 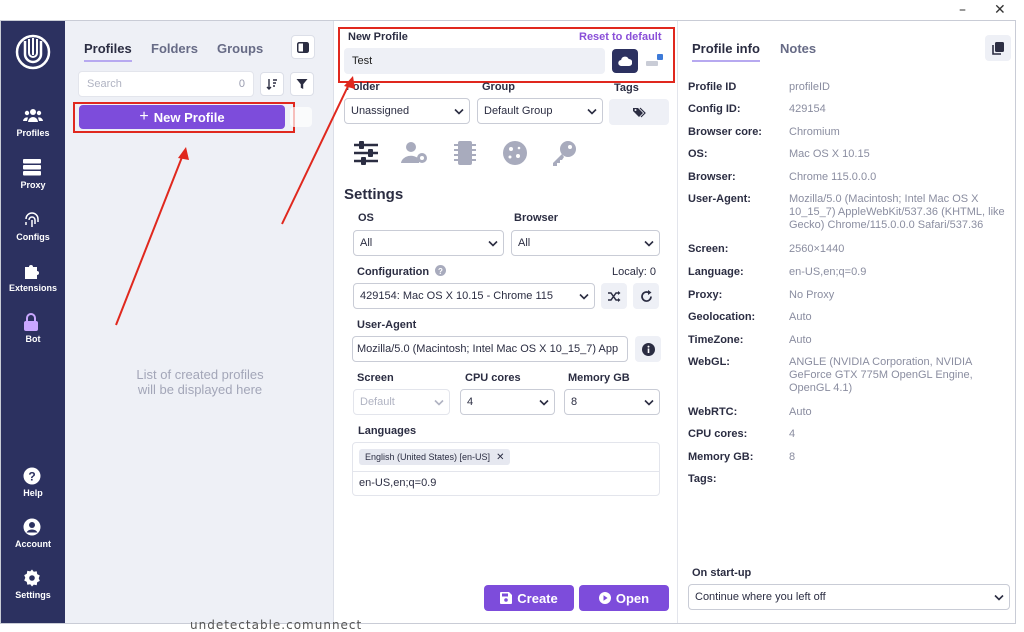 I want to click on new-profile-button: + New Profile, so click(x=182, y=117).